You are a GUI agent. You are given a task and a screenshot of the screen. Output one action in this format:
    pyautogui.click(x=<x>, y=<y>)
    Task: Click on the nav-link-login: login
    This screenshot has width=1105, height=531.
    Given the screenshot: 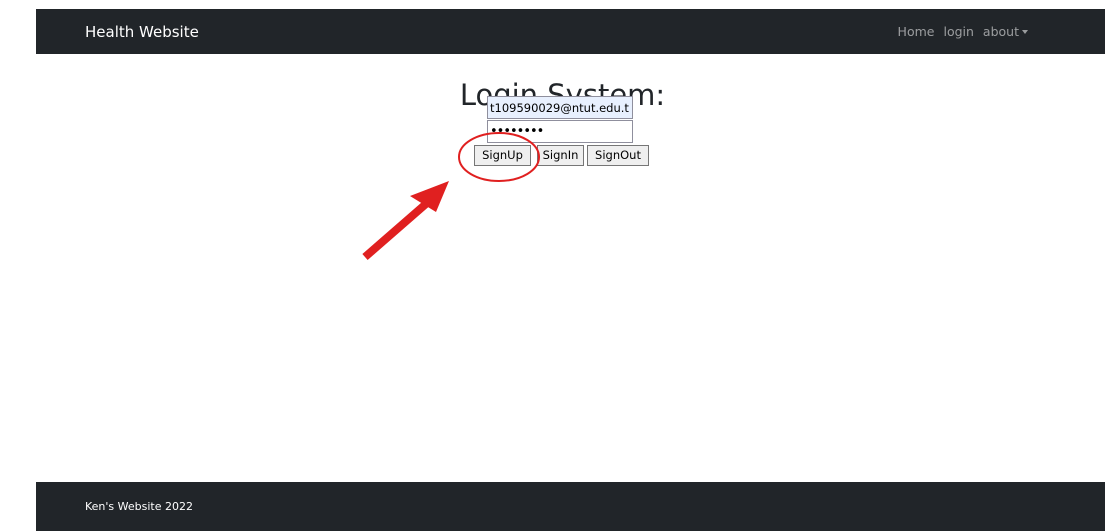 What is the action you would take?
    pyautogui.click(x=958, y=32)
    